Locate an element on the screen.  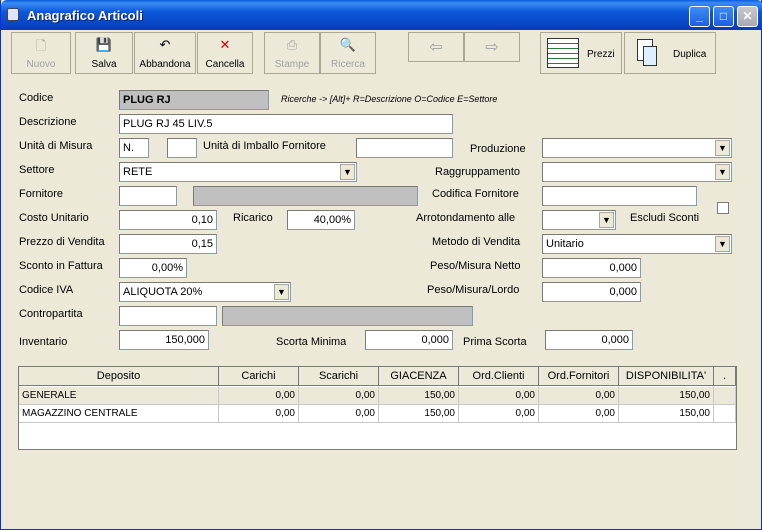
inventario-label: Inventario is located at coordinates (43, 342).